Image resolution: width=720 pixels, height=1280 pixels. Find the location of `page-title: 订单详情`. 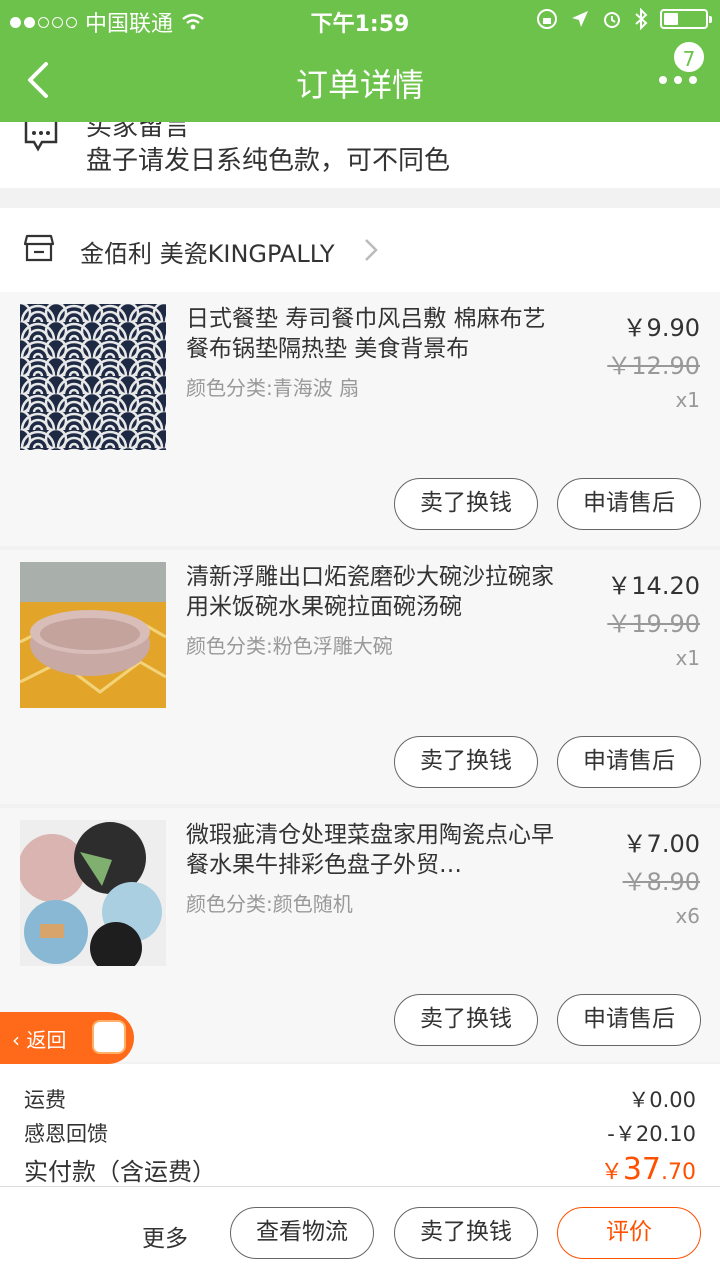

page-title: 订单详情 is located at coordinates (359, 85).